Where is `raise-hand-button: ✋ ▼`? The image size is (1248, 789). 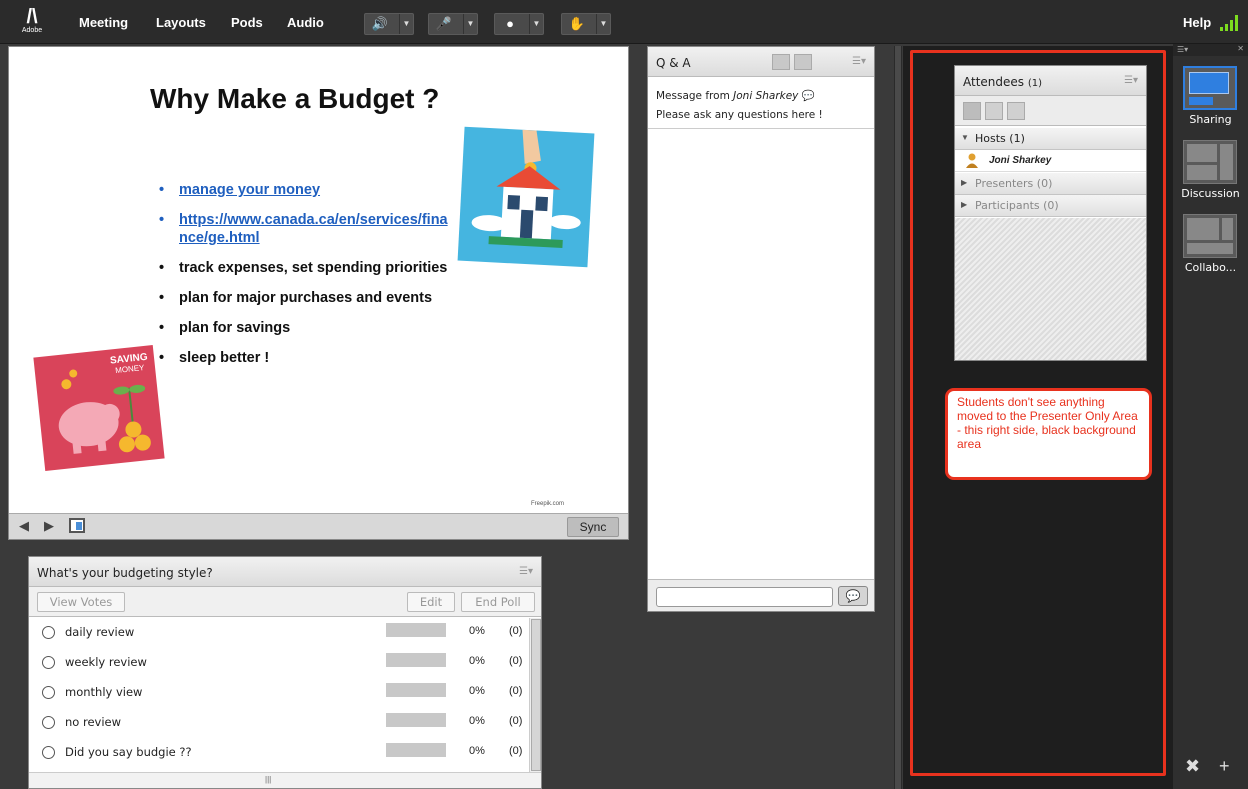
raise-hand-button: ✋ ▼ is located at coordinates (586, 24).